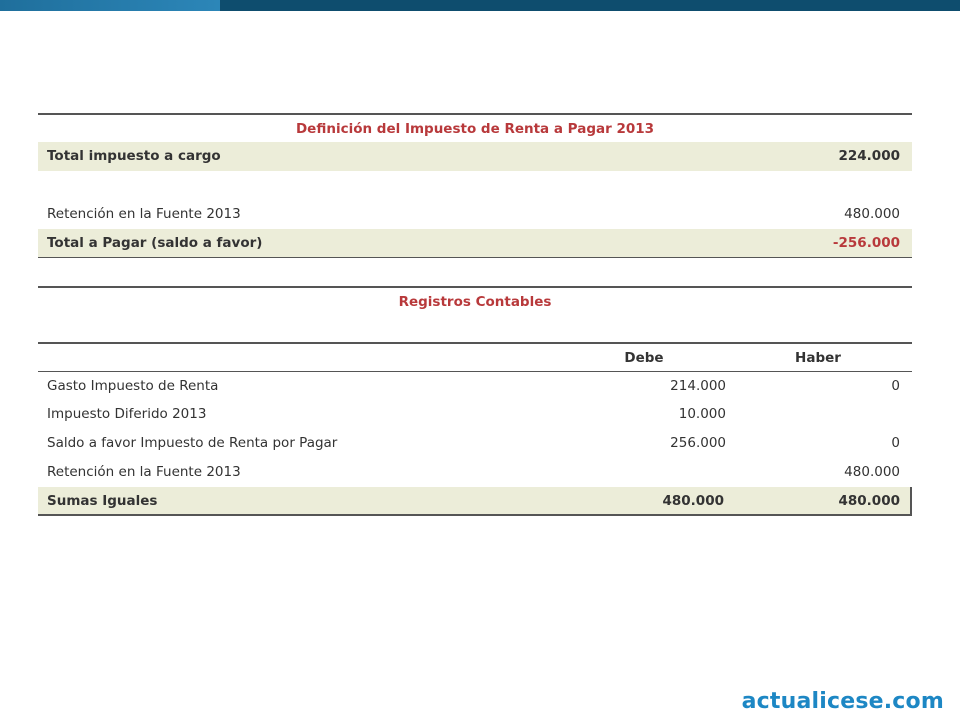 This screenshot has width=960, height=720. Describe the element at coordinates (698, 443) in the screenshot. I see `debe-value: 256.000` at that location.